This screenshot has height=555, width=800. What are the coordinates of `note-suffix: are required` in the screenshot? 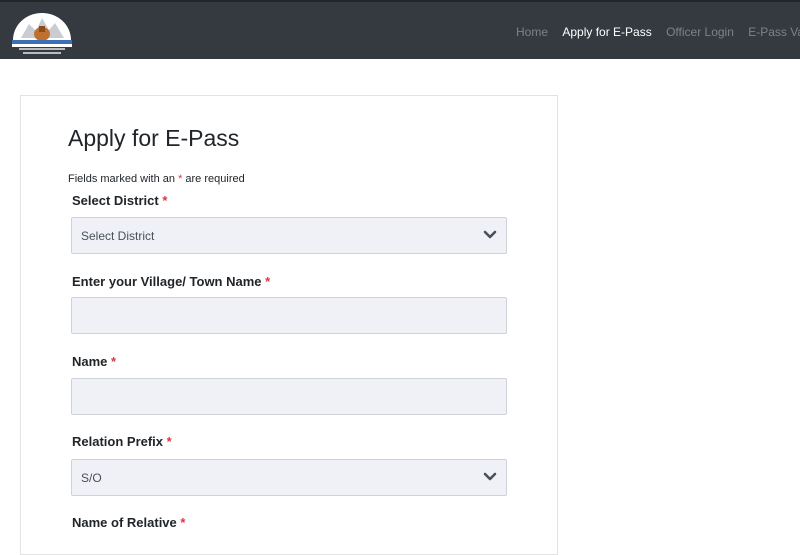 It's located at (215, 179).